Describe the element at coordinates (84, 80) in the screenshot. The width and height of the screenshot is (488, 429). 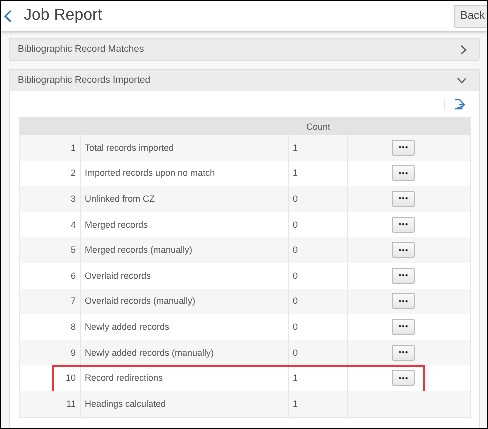
I see `section-title: Bibliographic Records Imported` at that location.